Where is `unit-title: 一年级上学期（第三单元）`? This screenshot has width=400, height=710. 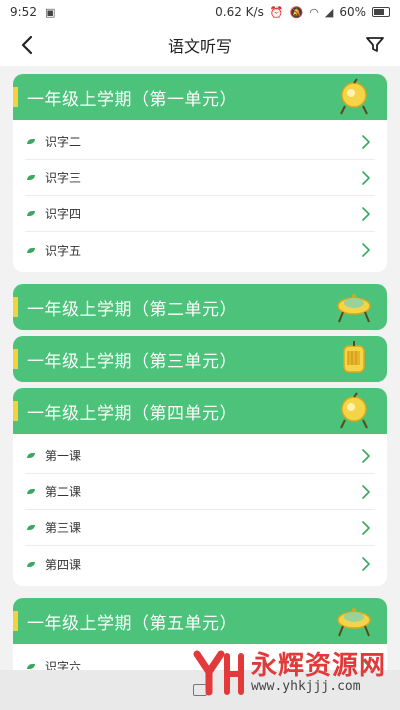 unit-title: 一年级上学期（第三单元） is located at coordinates (132, 361).